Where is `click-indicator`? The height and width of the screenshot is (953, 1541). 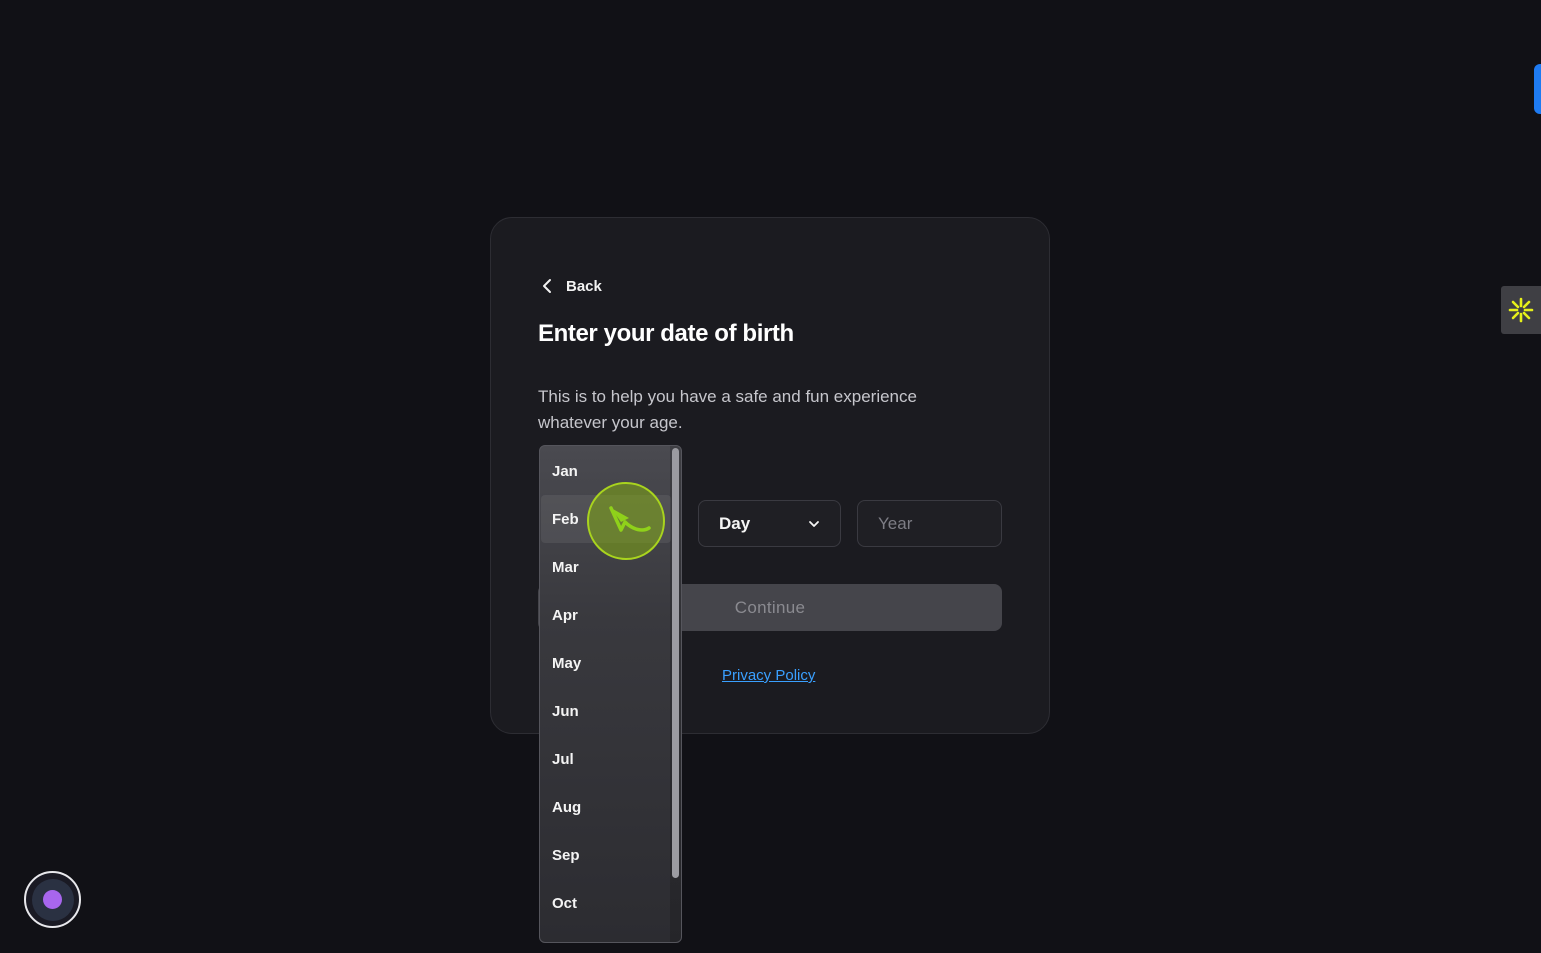
click-indicator is located at coordinates (626, 521).